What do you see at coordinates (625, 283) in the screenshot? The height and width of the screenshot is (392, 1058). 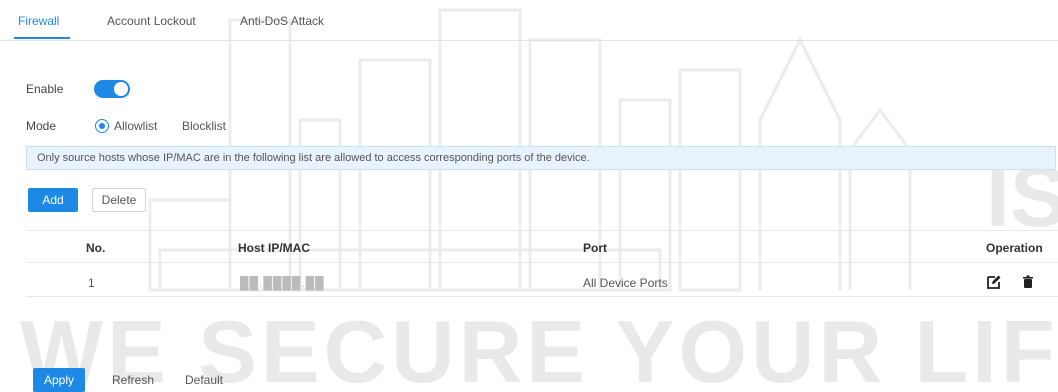 I see `row-port: All Device Ports` at bounding box center [625, 283].